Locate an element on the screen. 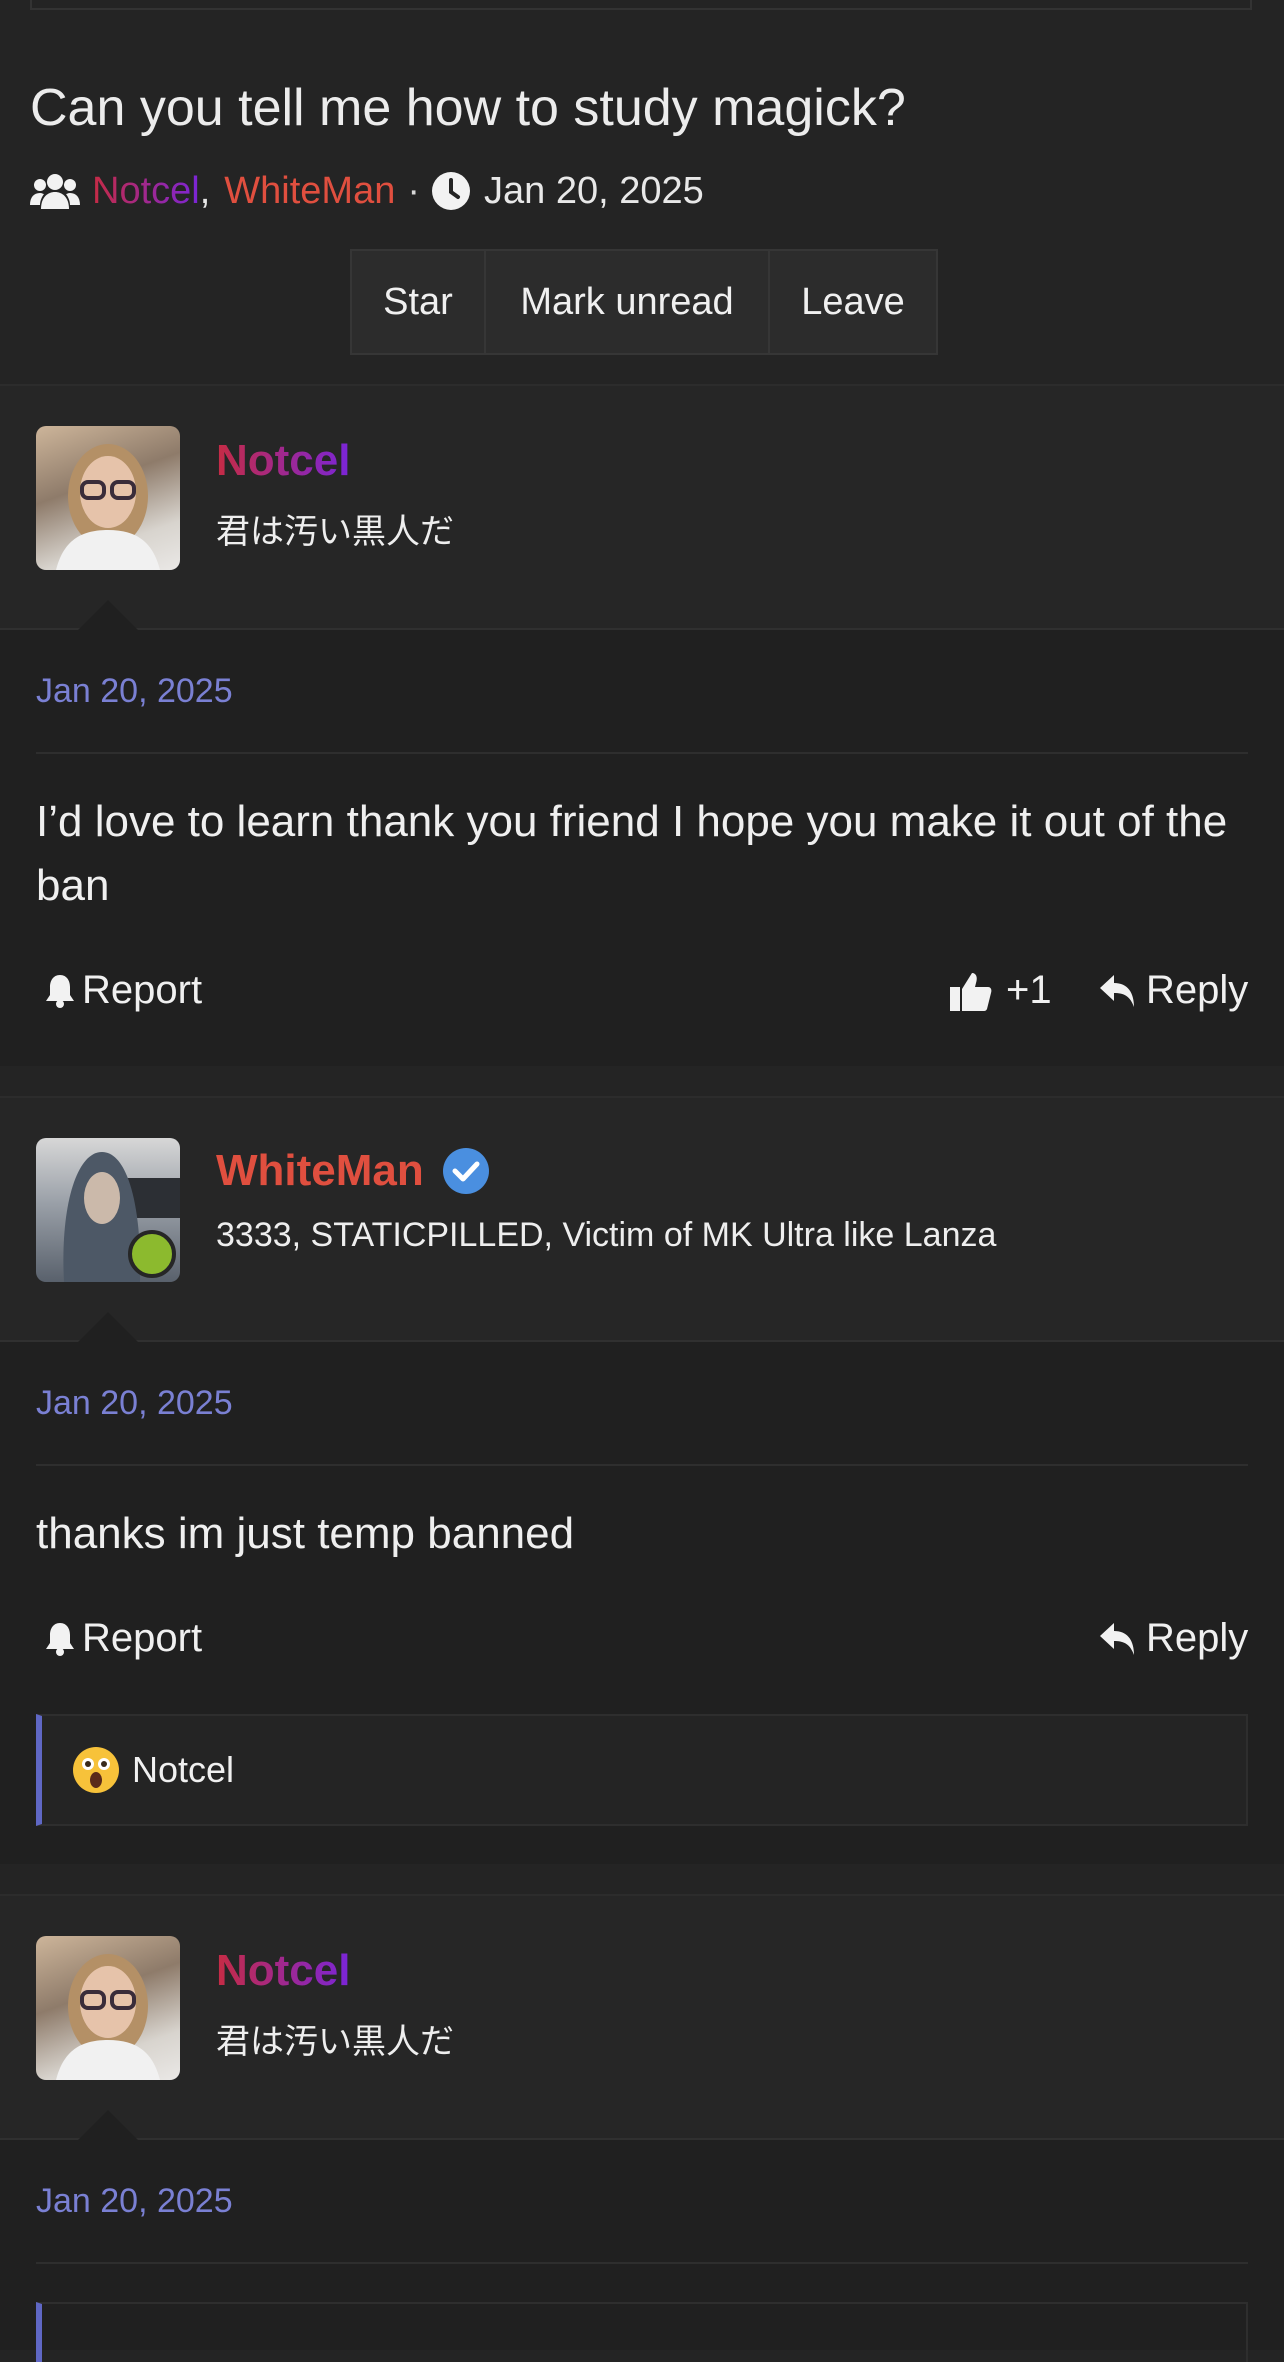 The image size is (1284, 2362). online-status-indicator is located at coordinates (152, 1254).